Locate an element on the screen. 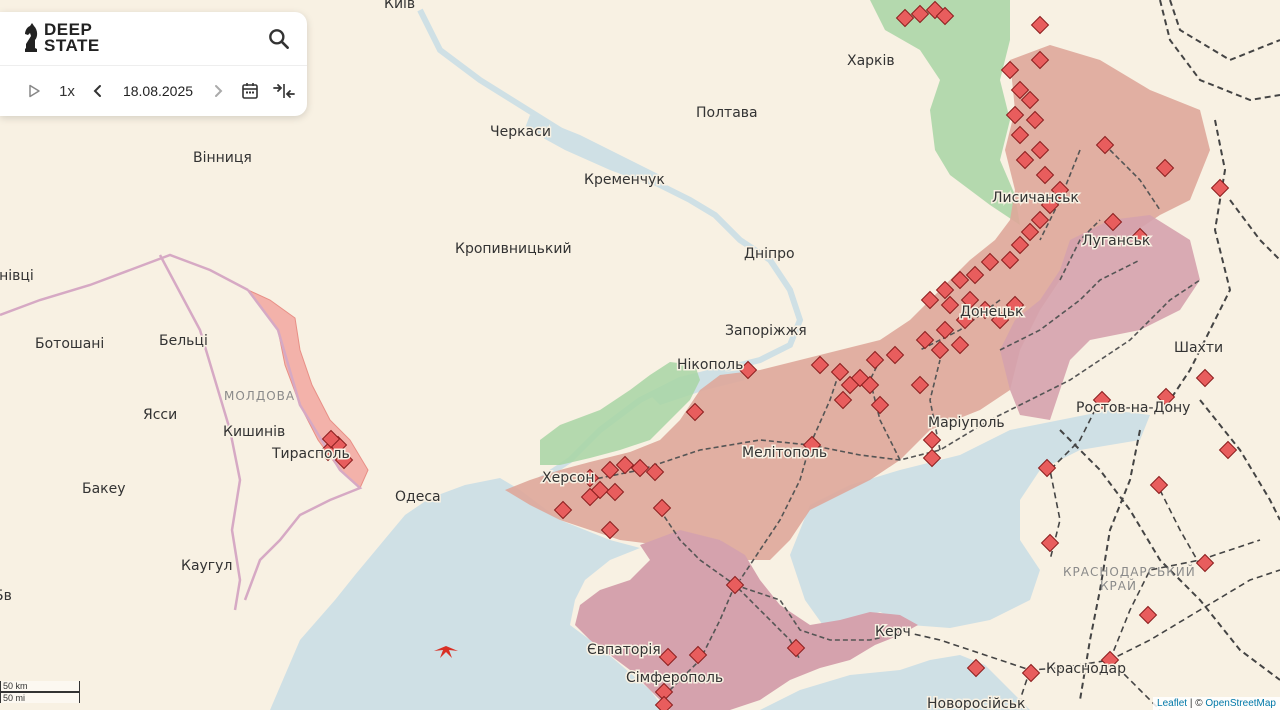 The image size is (1280, 710). city-label-tiraspol: Тирасполь is located at coordinates (310, 454).